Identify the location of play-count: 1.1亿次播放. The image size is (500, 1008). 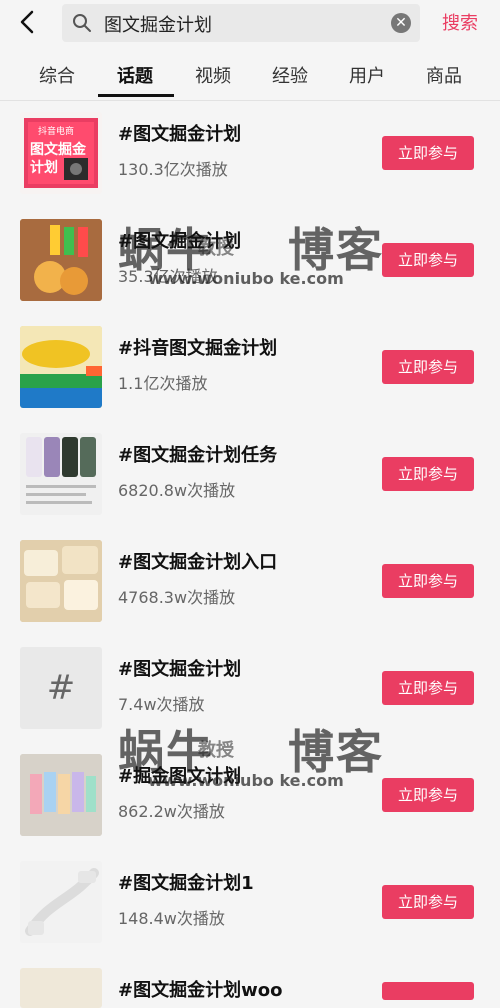
(163, 383).